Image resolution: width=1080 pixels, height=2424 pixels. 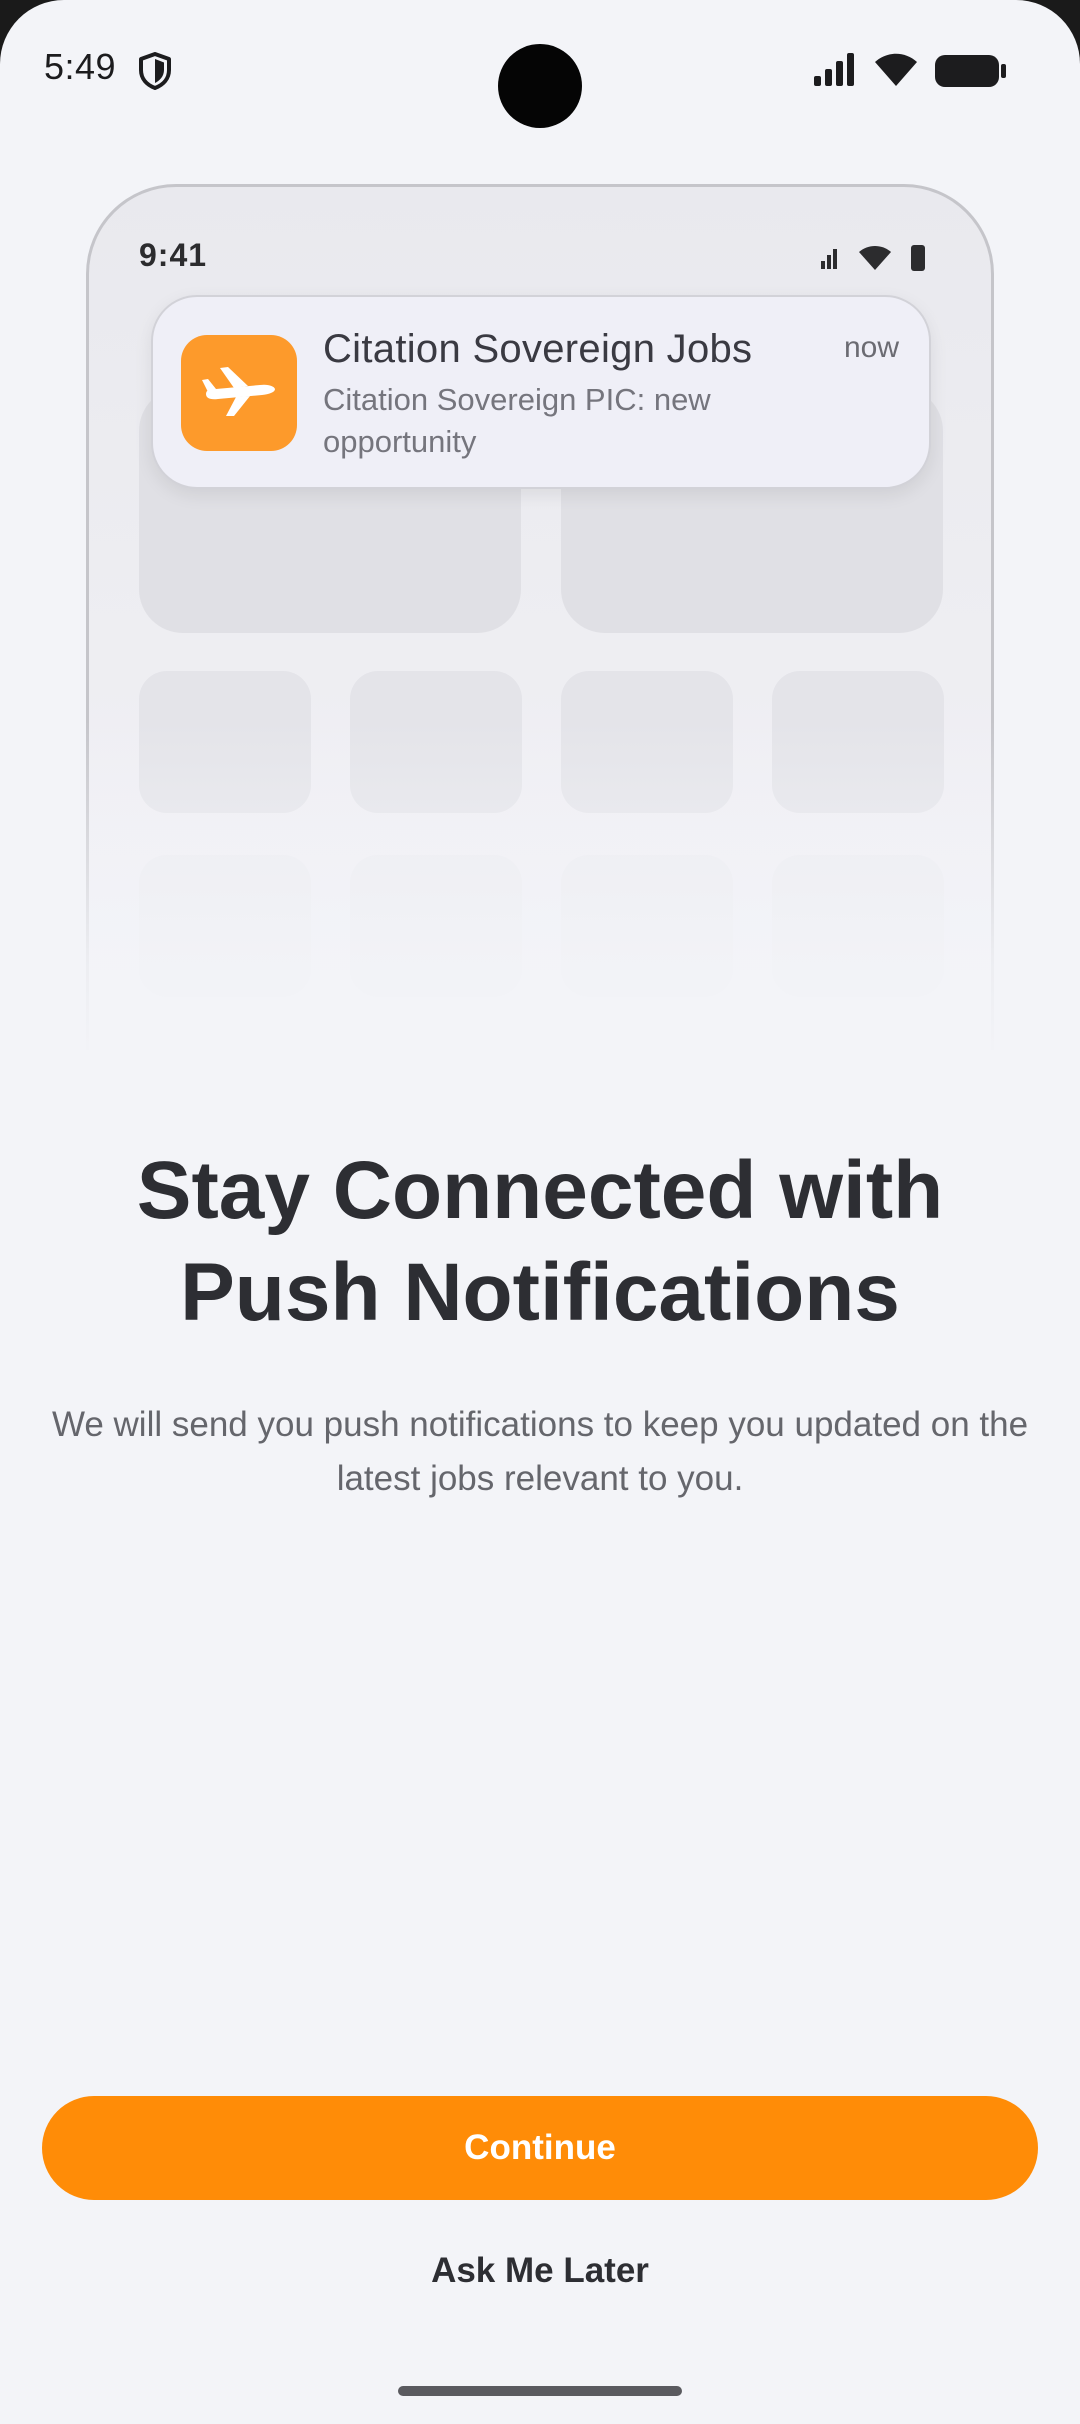 I want to click on front-camera, so click(x=540, y=86).